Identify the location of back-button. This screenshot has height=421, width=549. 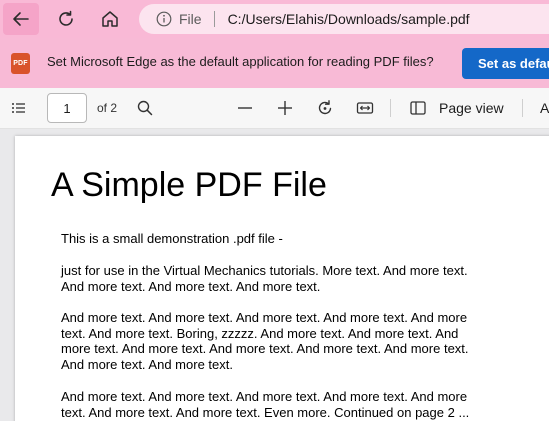
(21, 19).